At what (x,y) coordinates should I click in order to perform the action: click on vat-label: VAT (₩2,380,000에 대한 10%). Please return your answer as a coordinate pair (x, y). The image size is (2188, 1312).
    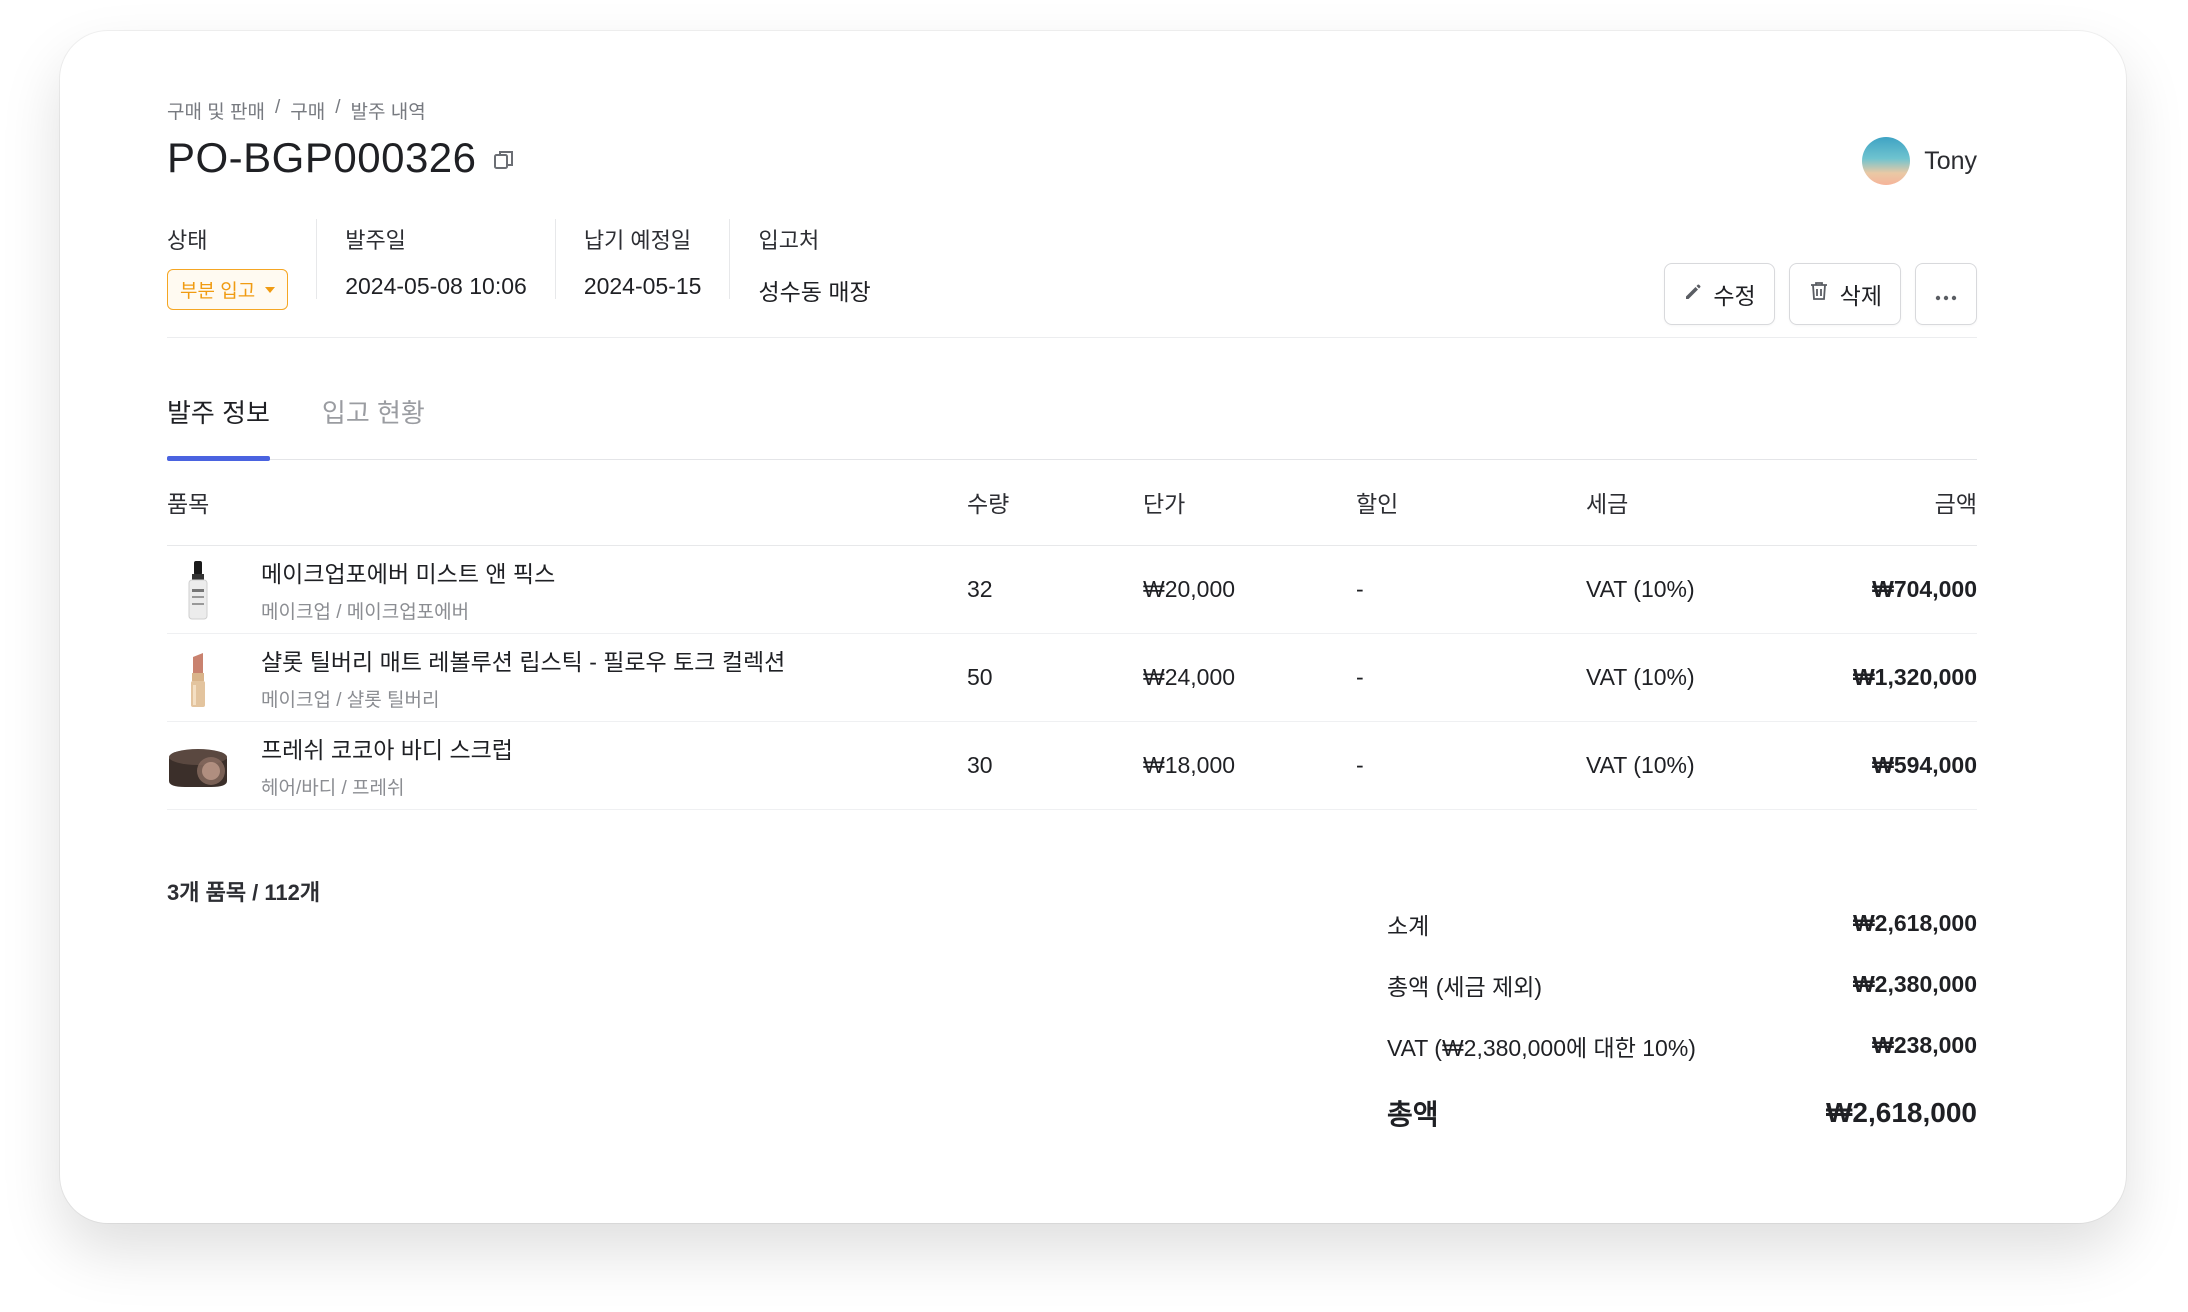
    Looking at the image, I should click on (1541, 1047).